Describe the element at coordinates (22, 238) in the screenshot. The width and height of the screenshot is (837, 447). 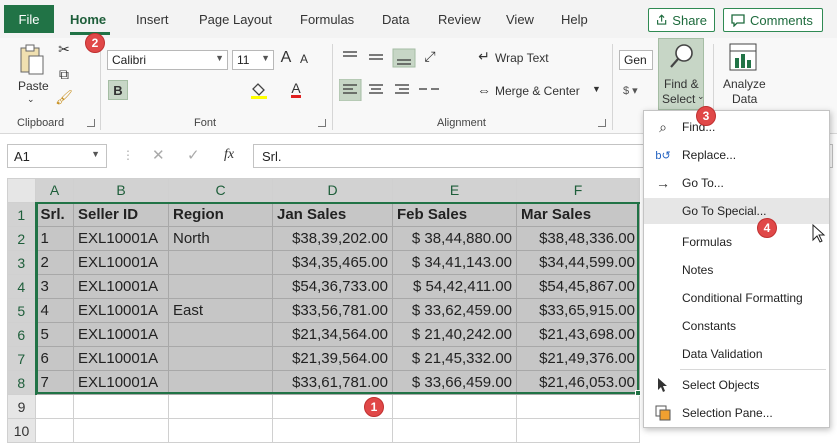
I see `row-header: 2` at that location.